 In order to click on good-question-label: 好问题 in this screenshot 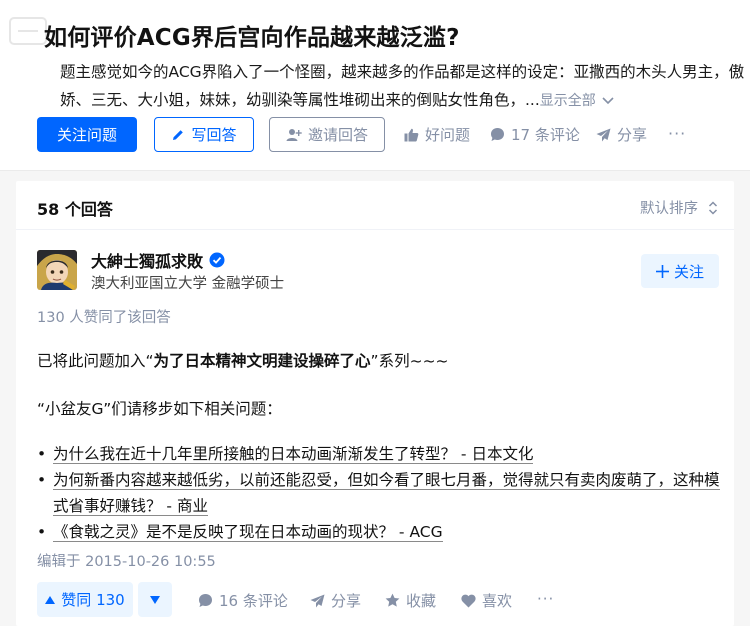, I will do `click(448, 135)`.